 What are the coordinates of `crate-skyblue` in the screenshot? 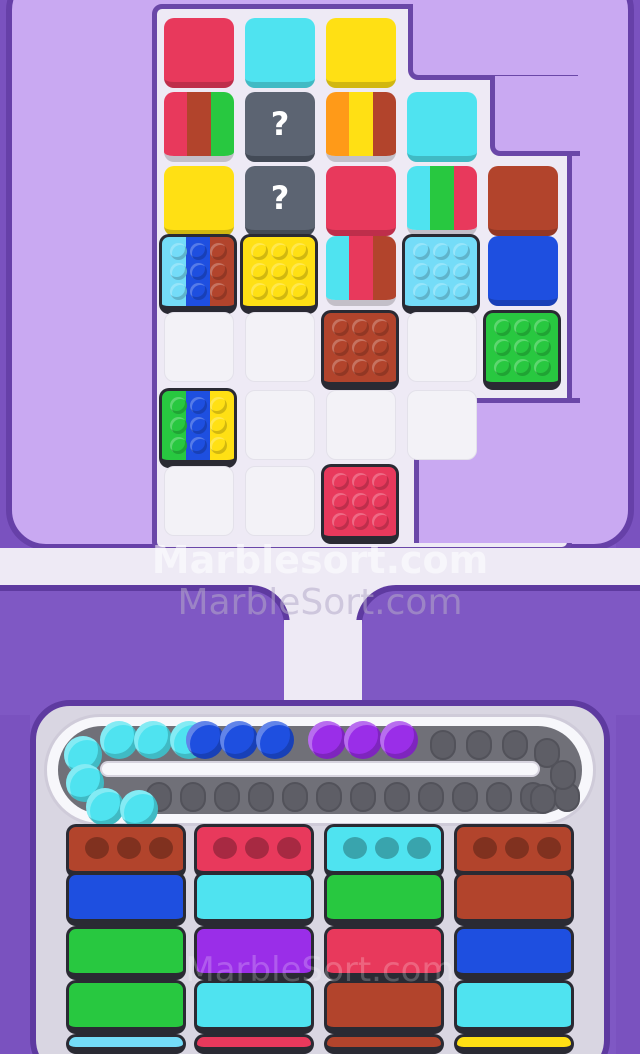 It's located at (126, 1044).